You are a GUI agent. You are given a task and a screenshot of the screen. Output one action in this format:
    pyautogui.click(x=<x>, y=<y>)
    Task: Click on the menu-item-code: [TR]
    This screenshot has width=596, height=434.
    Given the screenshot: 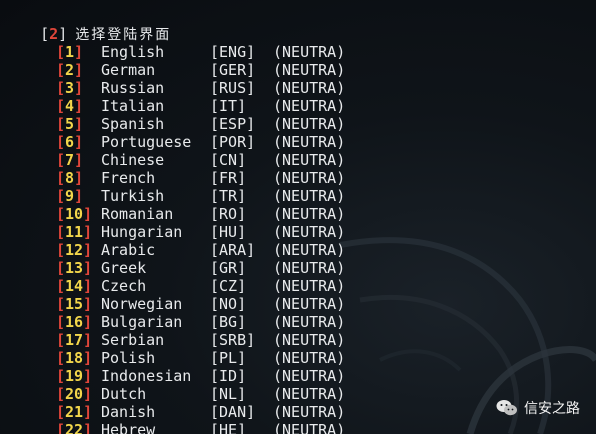 What is the action you would take?
    pyautogui.click(x=228, y=196)
    